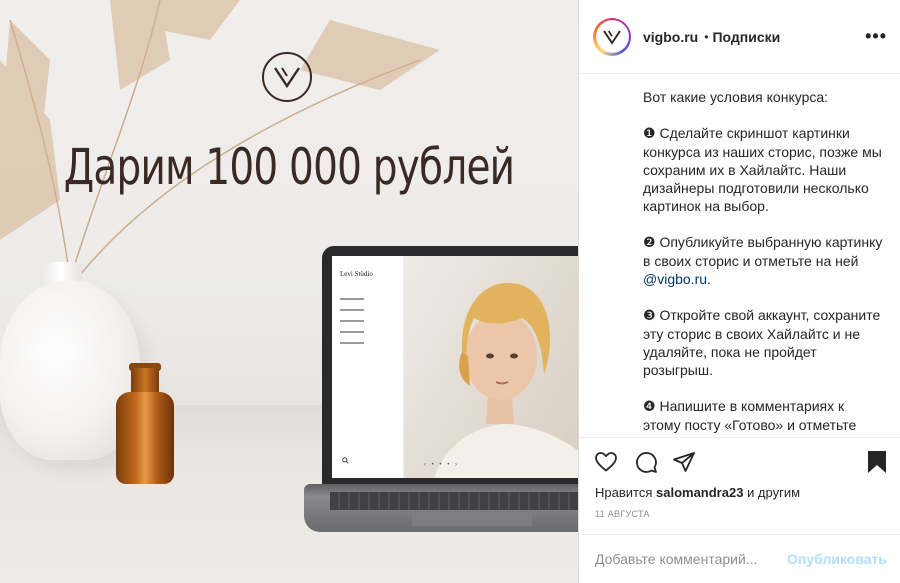 The image size is (900, 583). What do you see at coordinates (649, 407) in the screenshot?
I see `step-number: ❹` at bounding box center [649, 407].